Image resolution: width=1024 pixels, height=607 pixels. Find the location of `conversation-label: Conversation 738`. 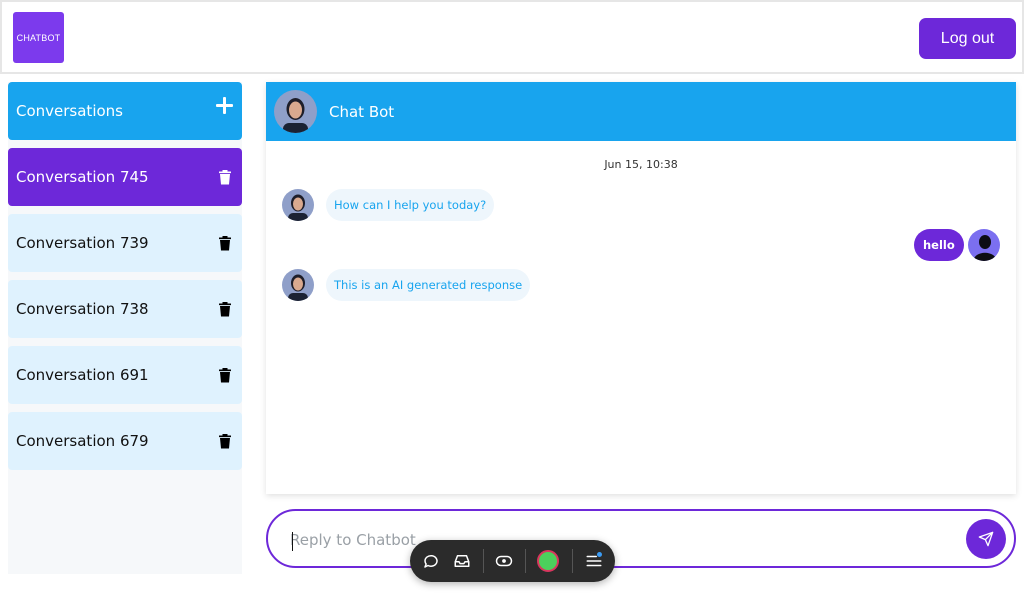

conversation-label: Conversation 738 is located at coordinates (82, 309).